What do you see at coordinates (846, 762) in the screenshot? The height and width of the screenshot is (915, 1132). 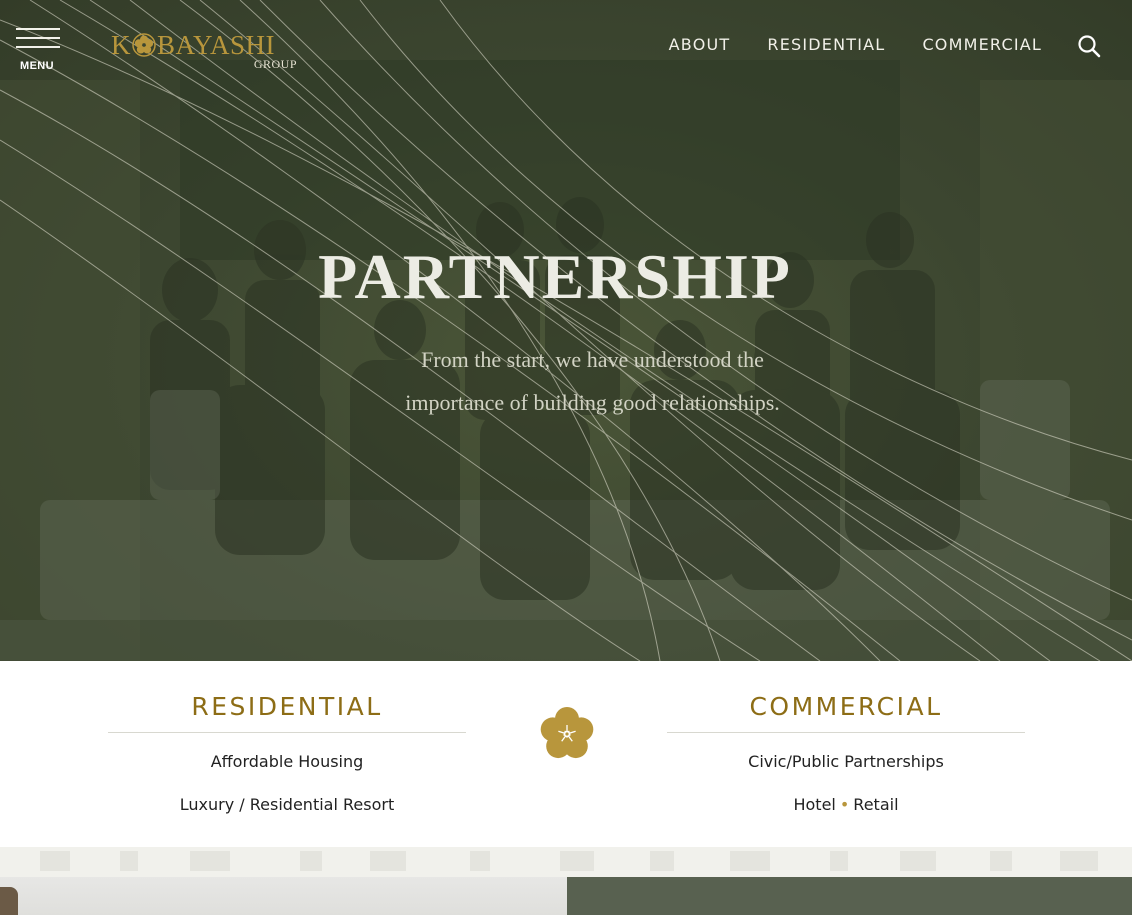 I see `link-civic-public-partnerships: Civic/Public Partnerships` at bounding box center [846, 762].